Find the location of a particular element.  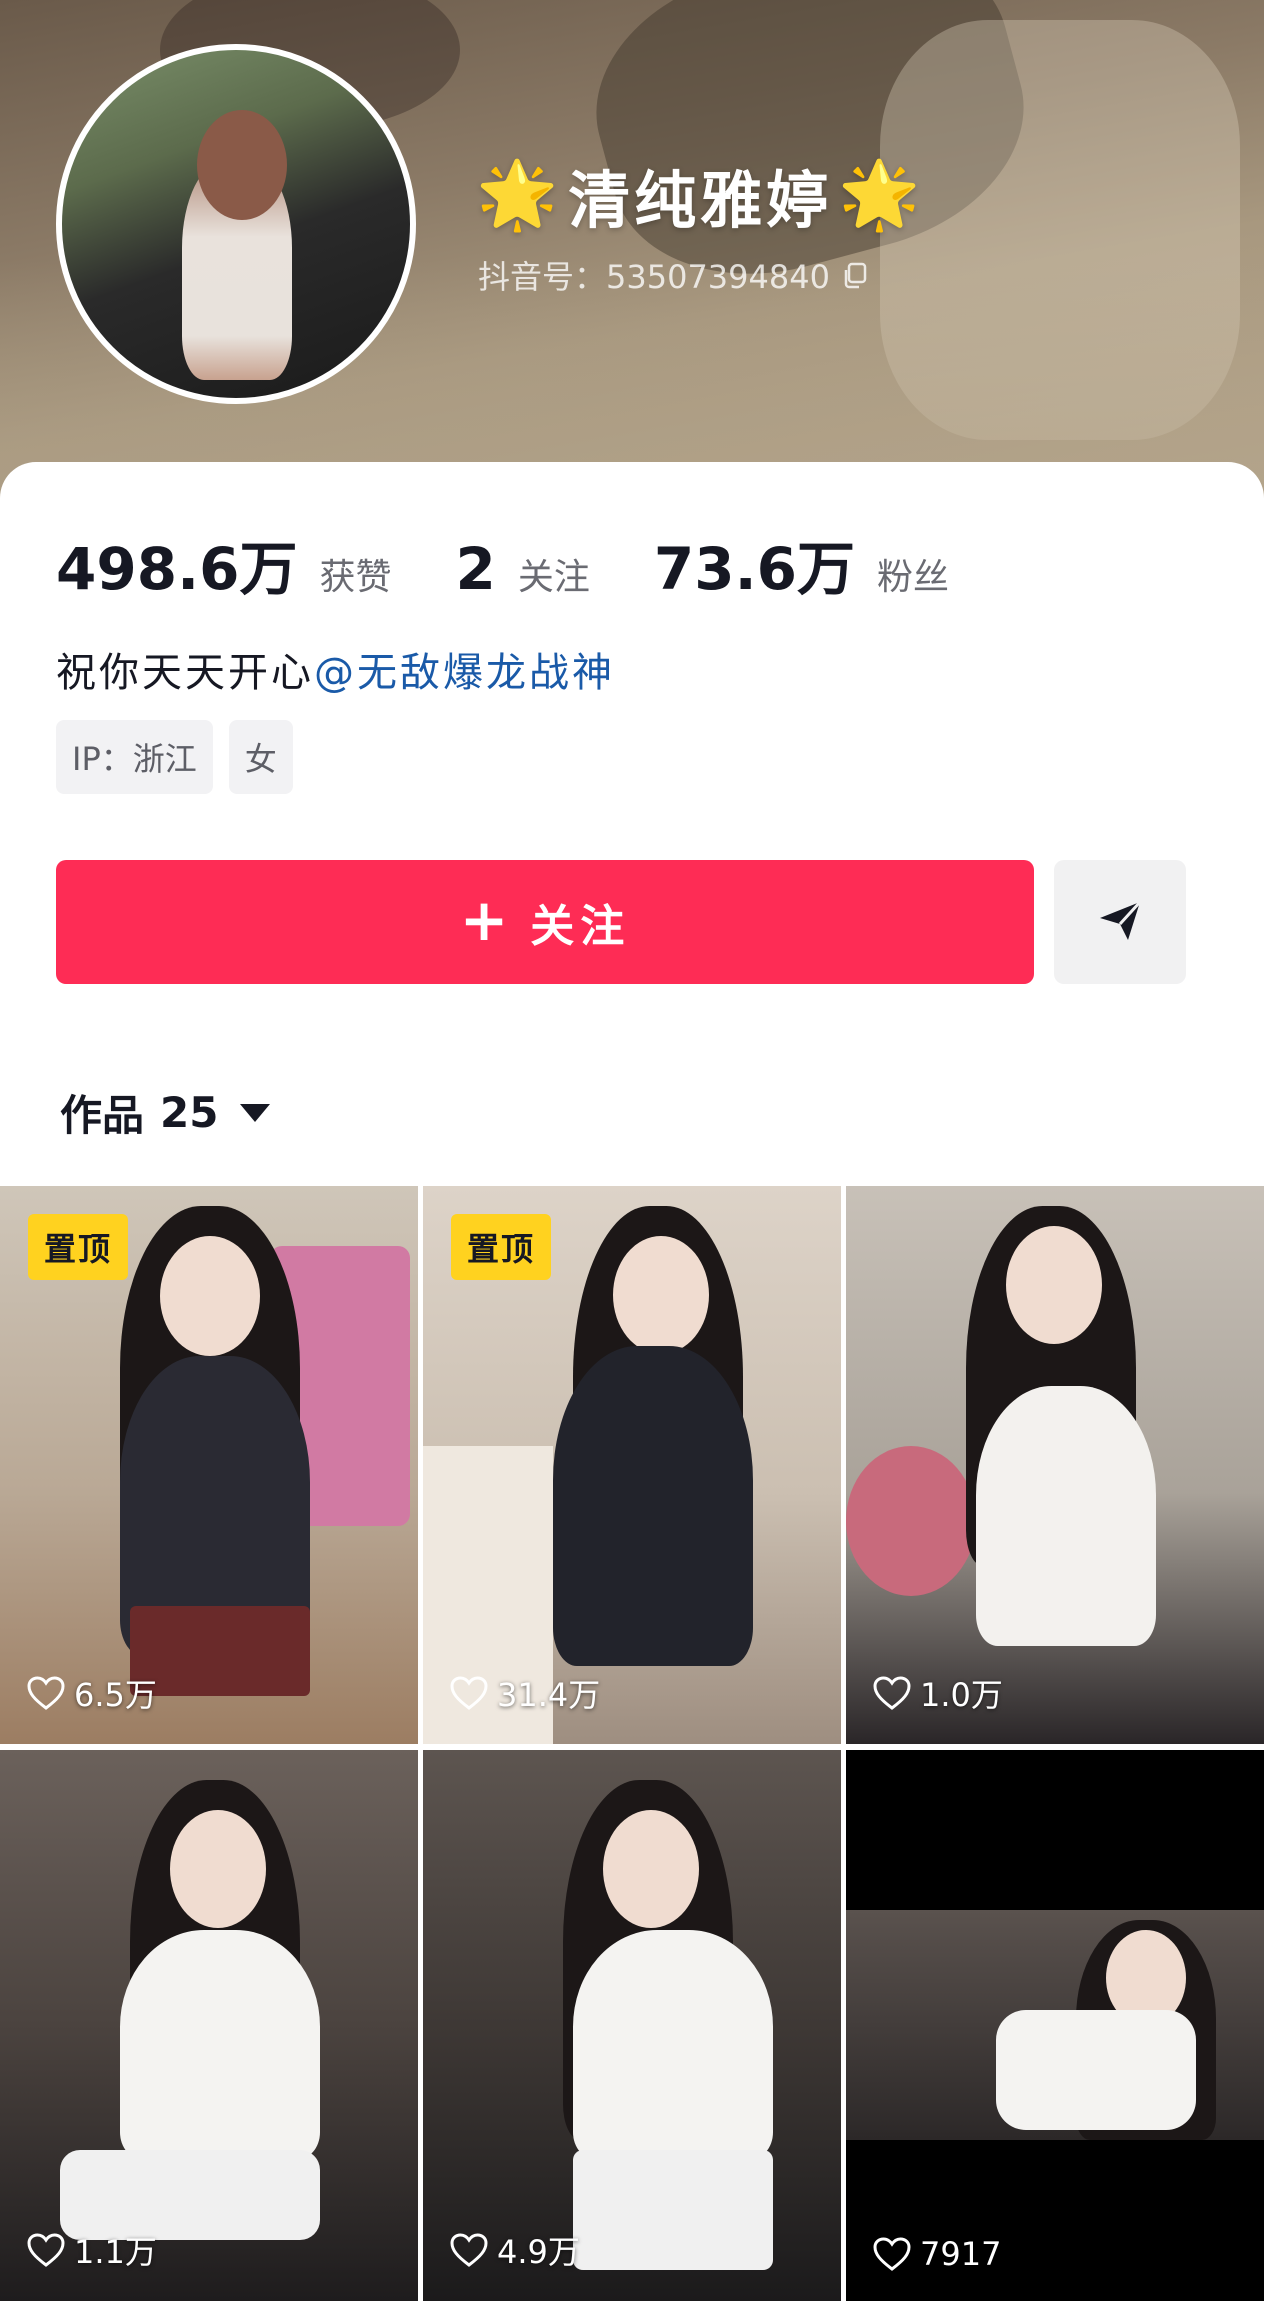

video-likes-count: 31.4万 is located at coordinates (549, 1695).